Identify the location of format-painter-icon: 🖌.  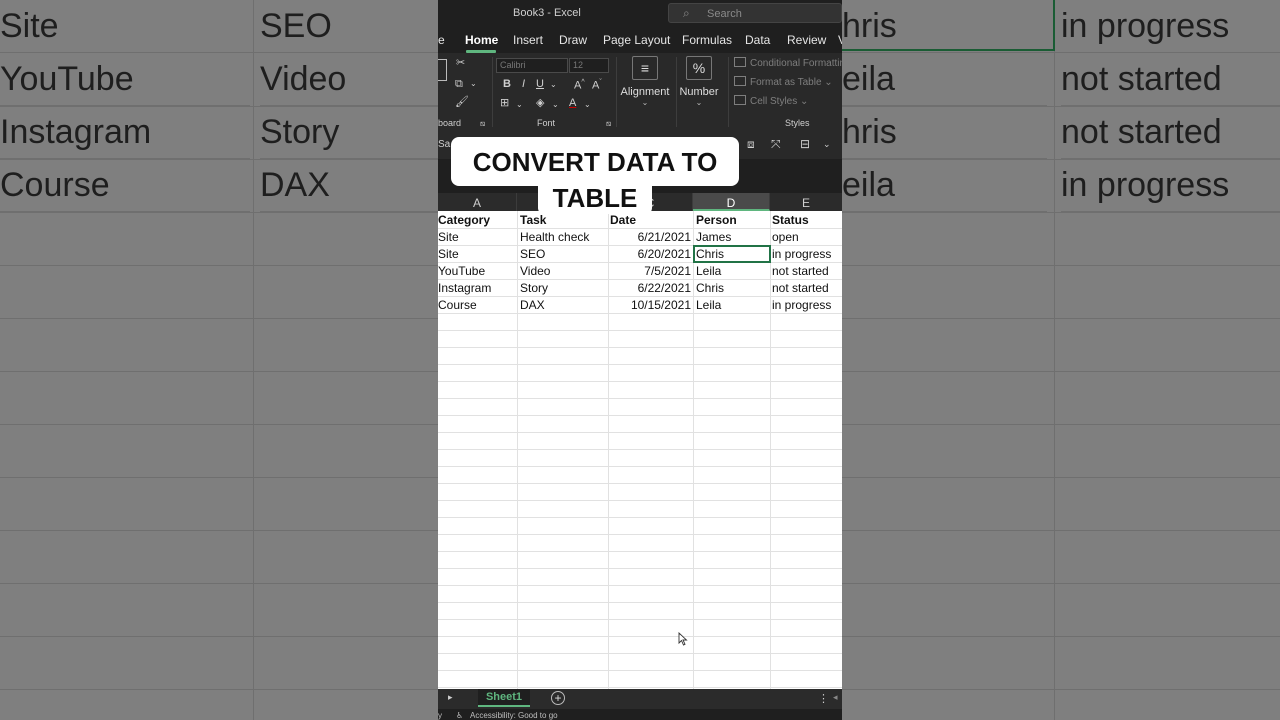
(462, 102).